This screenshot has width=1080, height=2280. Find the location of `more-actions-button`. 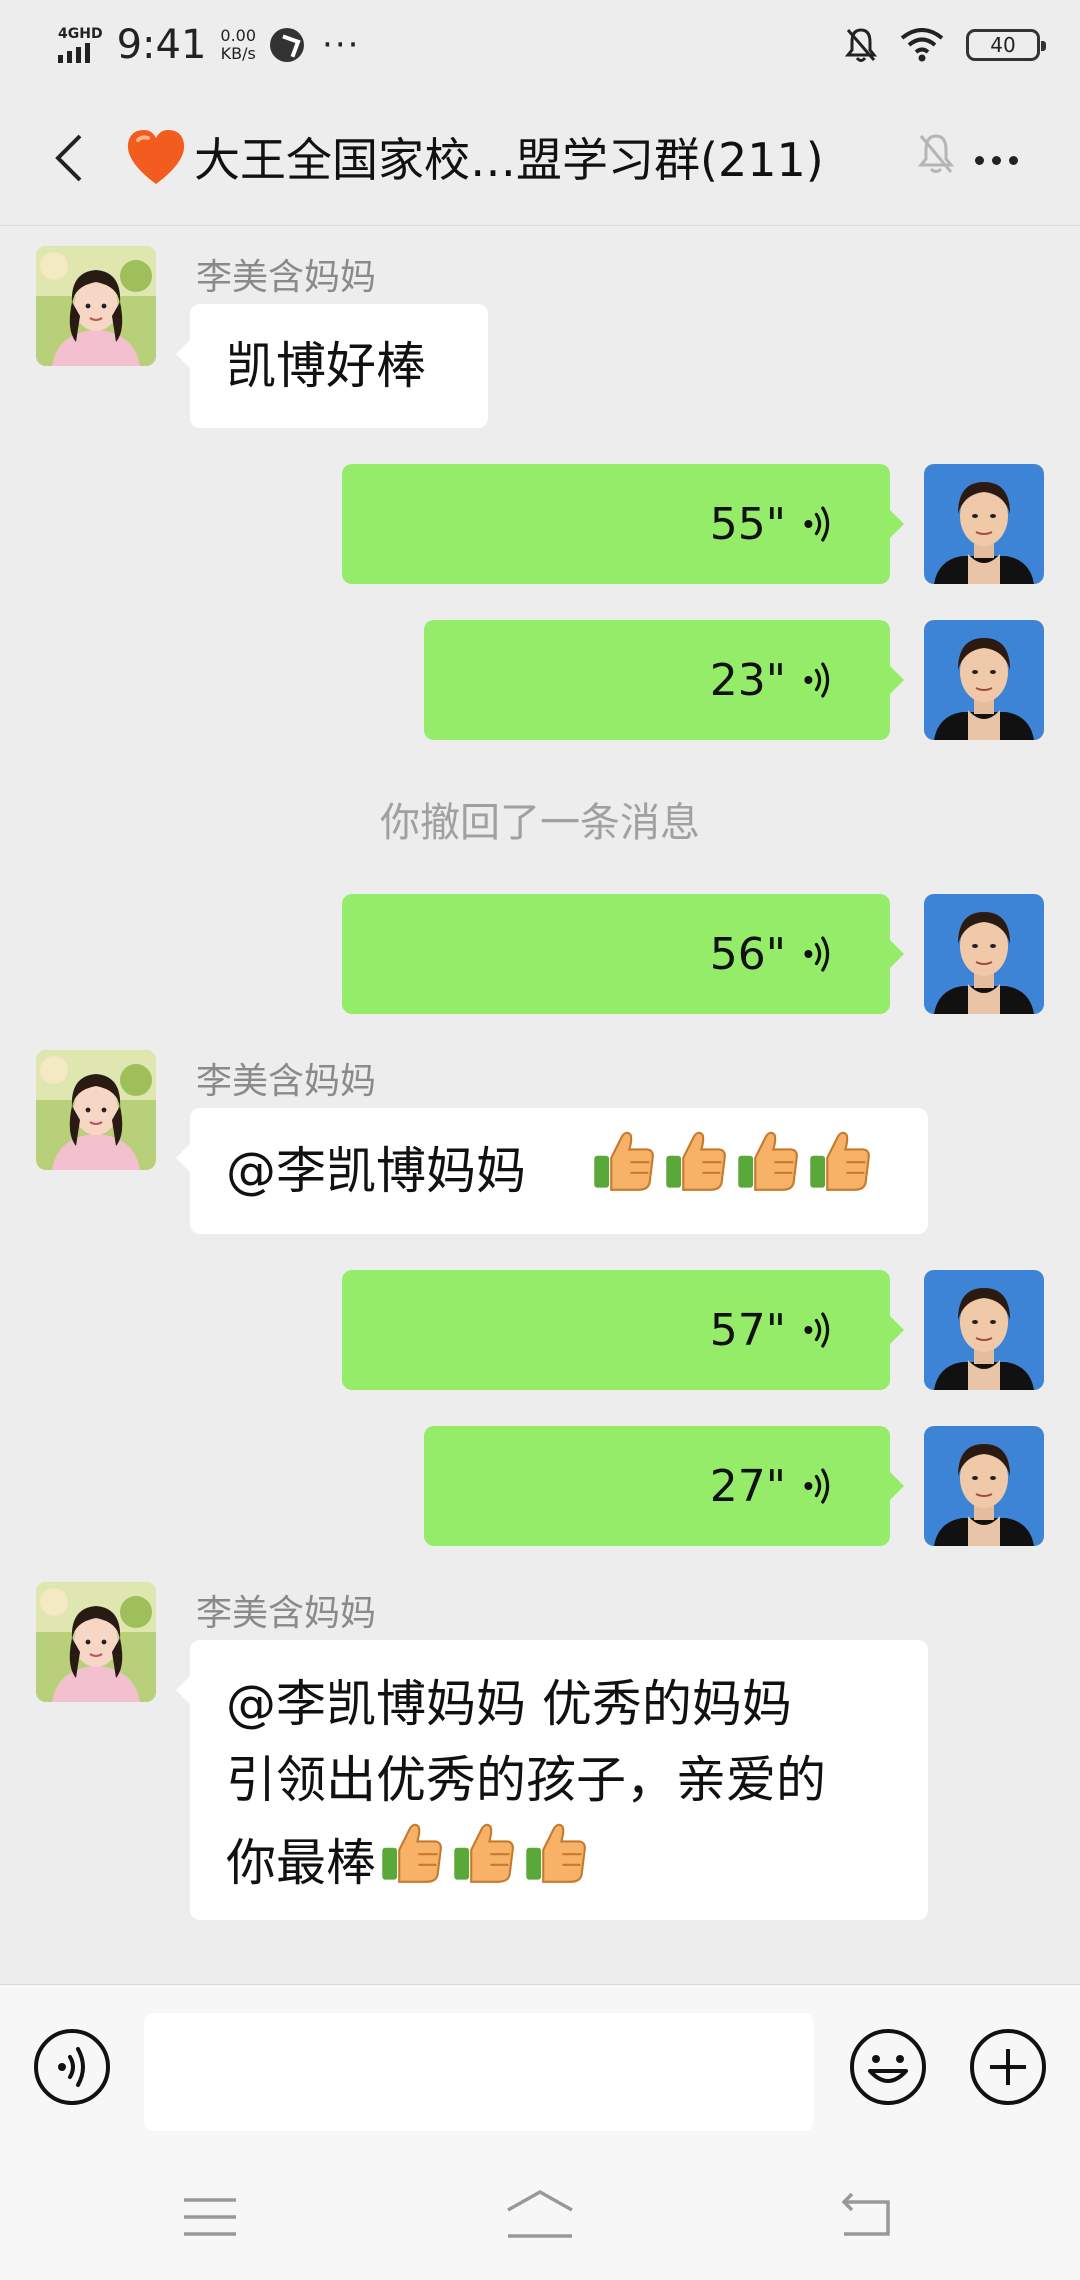

more-actions-button is located at coordinates (1008, 2067).